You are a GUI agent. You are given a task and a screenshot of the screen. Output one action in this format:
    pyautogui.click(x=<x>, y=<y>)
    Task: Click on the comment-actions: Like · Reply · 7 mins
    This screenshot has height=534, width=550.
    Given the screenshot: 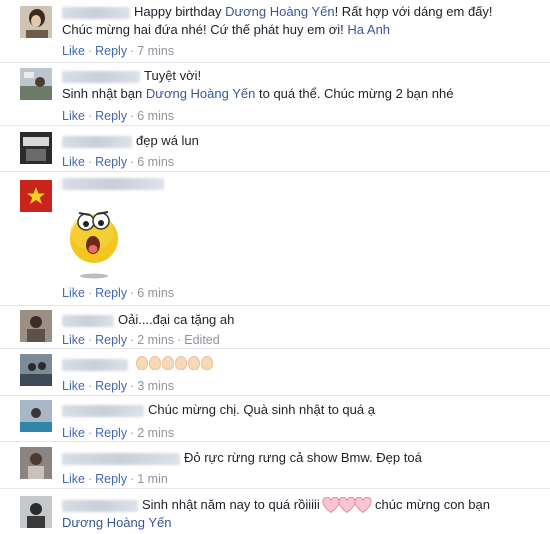 What is the action you would take?
    pyautogui.click(x=118, y=51)
    